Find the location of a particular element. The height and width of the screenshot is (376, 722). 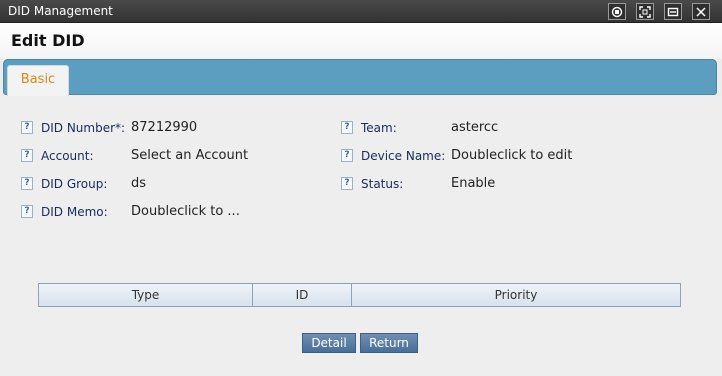

device-name-field: ? Device Name: Doubleclick to edit is located at coordinates (521, 157).